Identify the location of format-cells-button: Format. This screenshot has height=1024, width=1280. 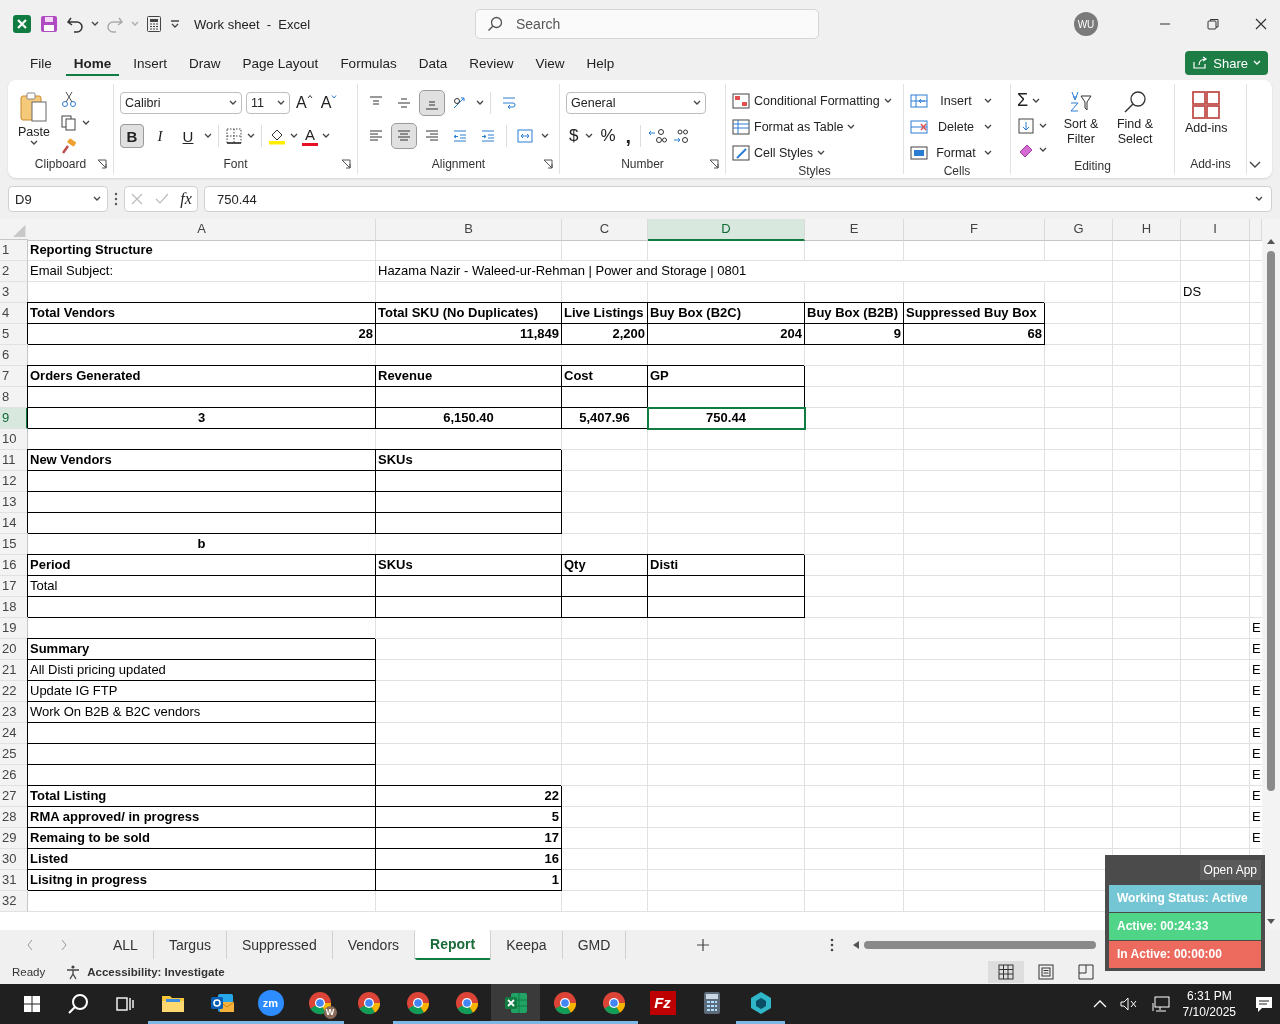
(951, 153).